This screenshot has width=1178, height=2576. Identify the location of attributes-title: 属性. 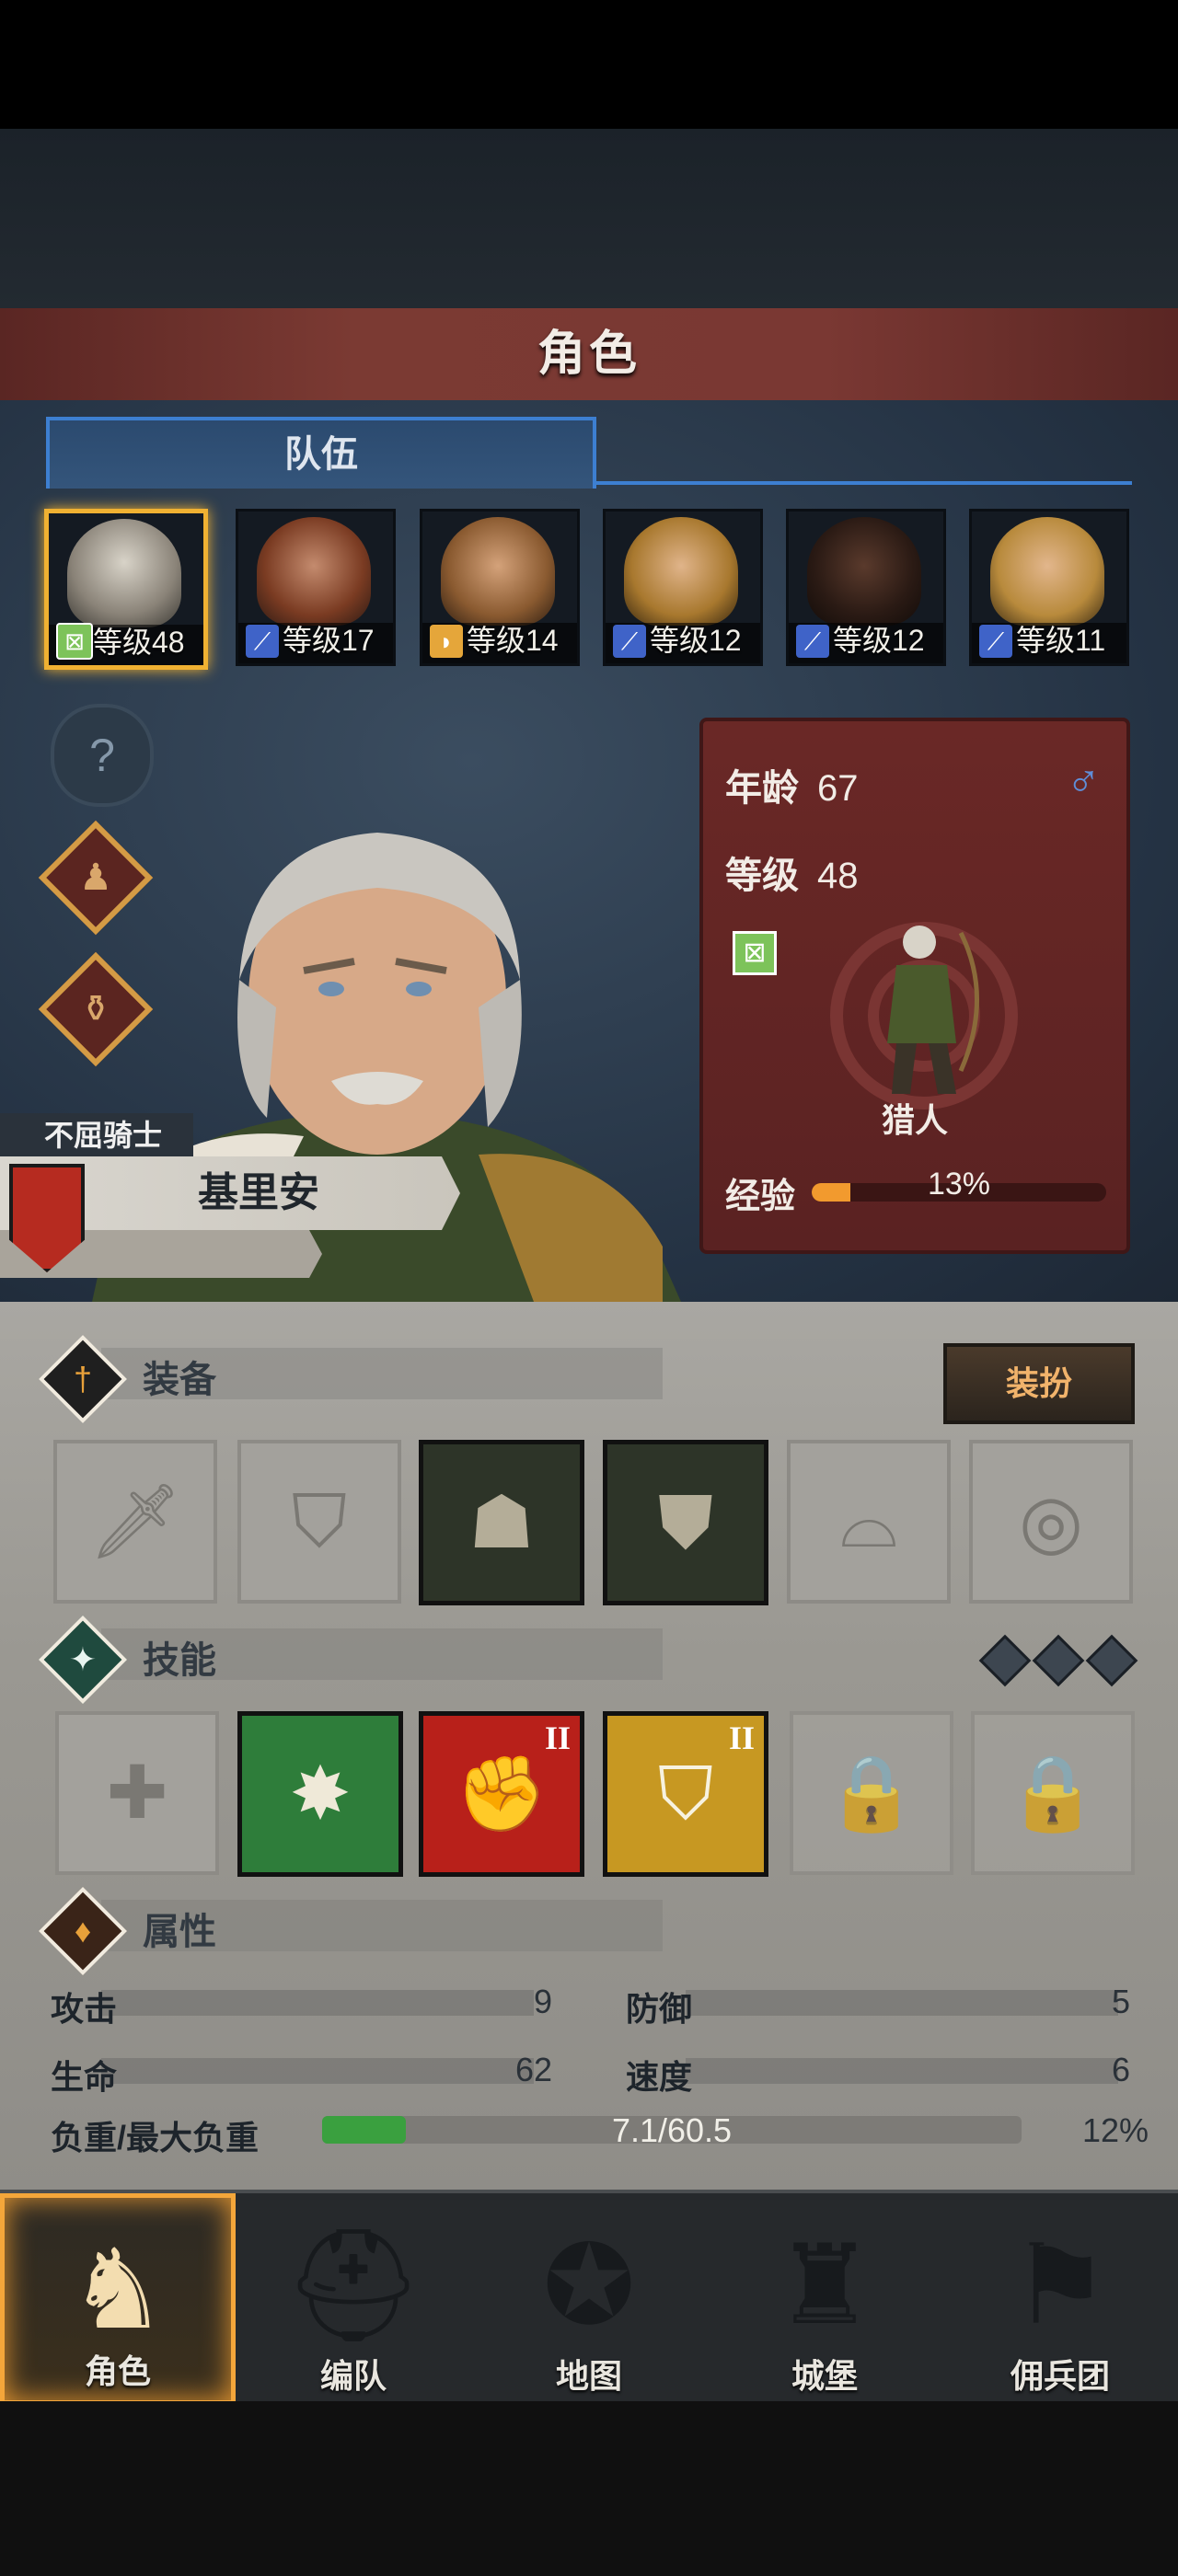
(179, 1932).